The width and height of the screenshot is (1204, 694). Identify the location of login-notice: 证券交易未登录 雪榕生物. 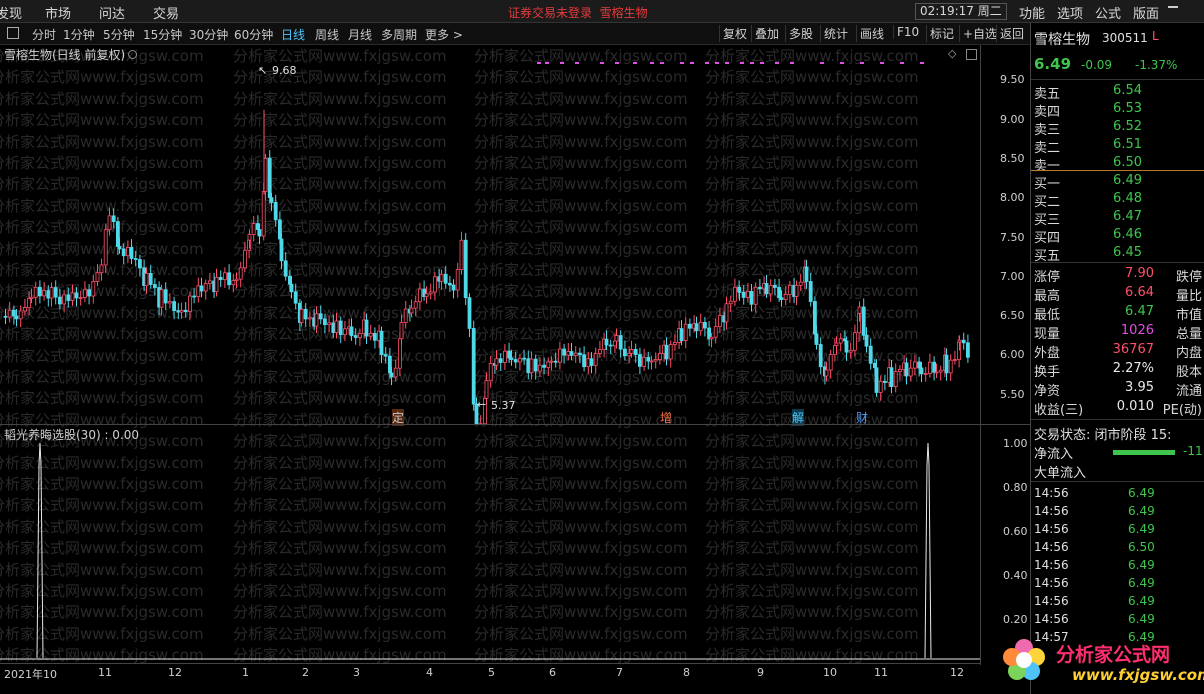
(578, 12).